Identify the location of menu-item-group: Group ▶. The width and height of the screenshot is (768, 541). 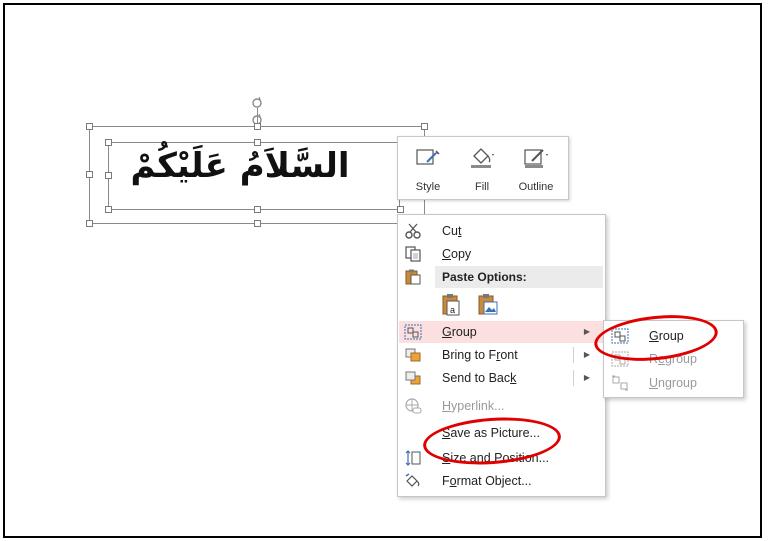
(501, 332).